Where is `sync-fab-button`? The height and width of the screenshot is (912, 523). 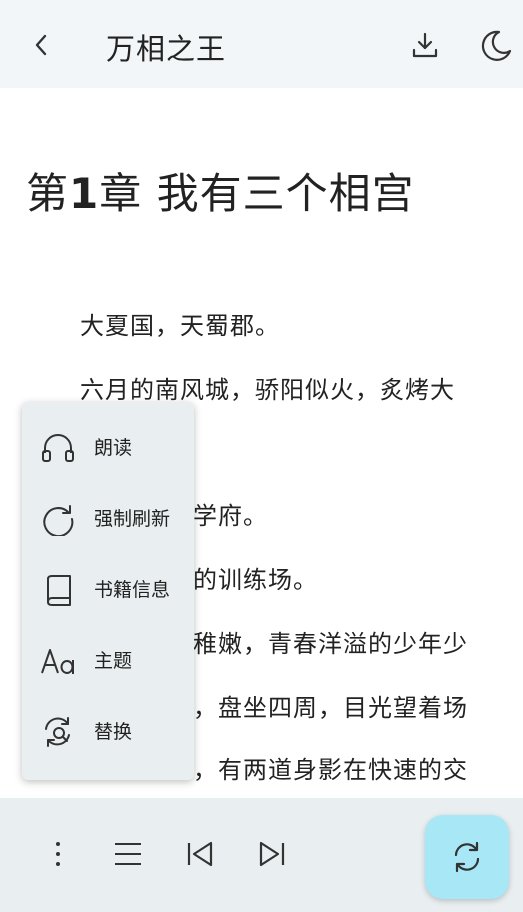
sync-fab-button is located at coordinates (467, 857).